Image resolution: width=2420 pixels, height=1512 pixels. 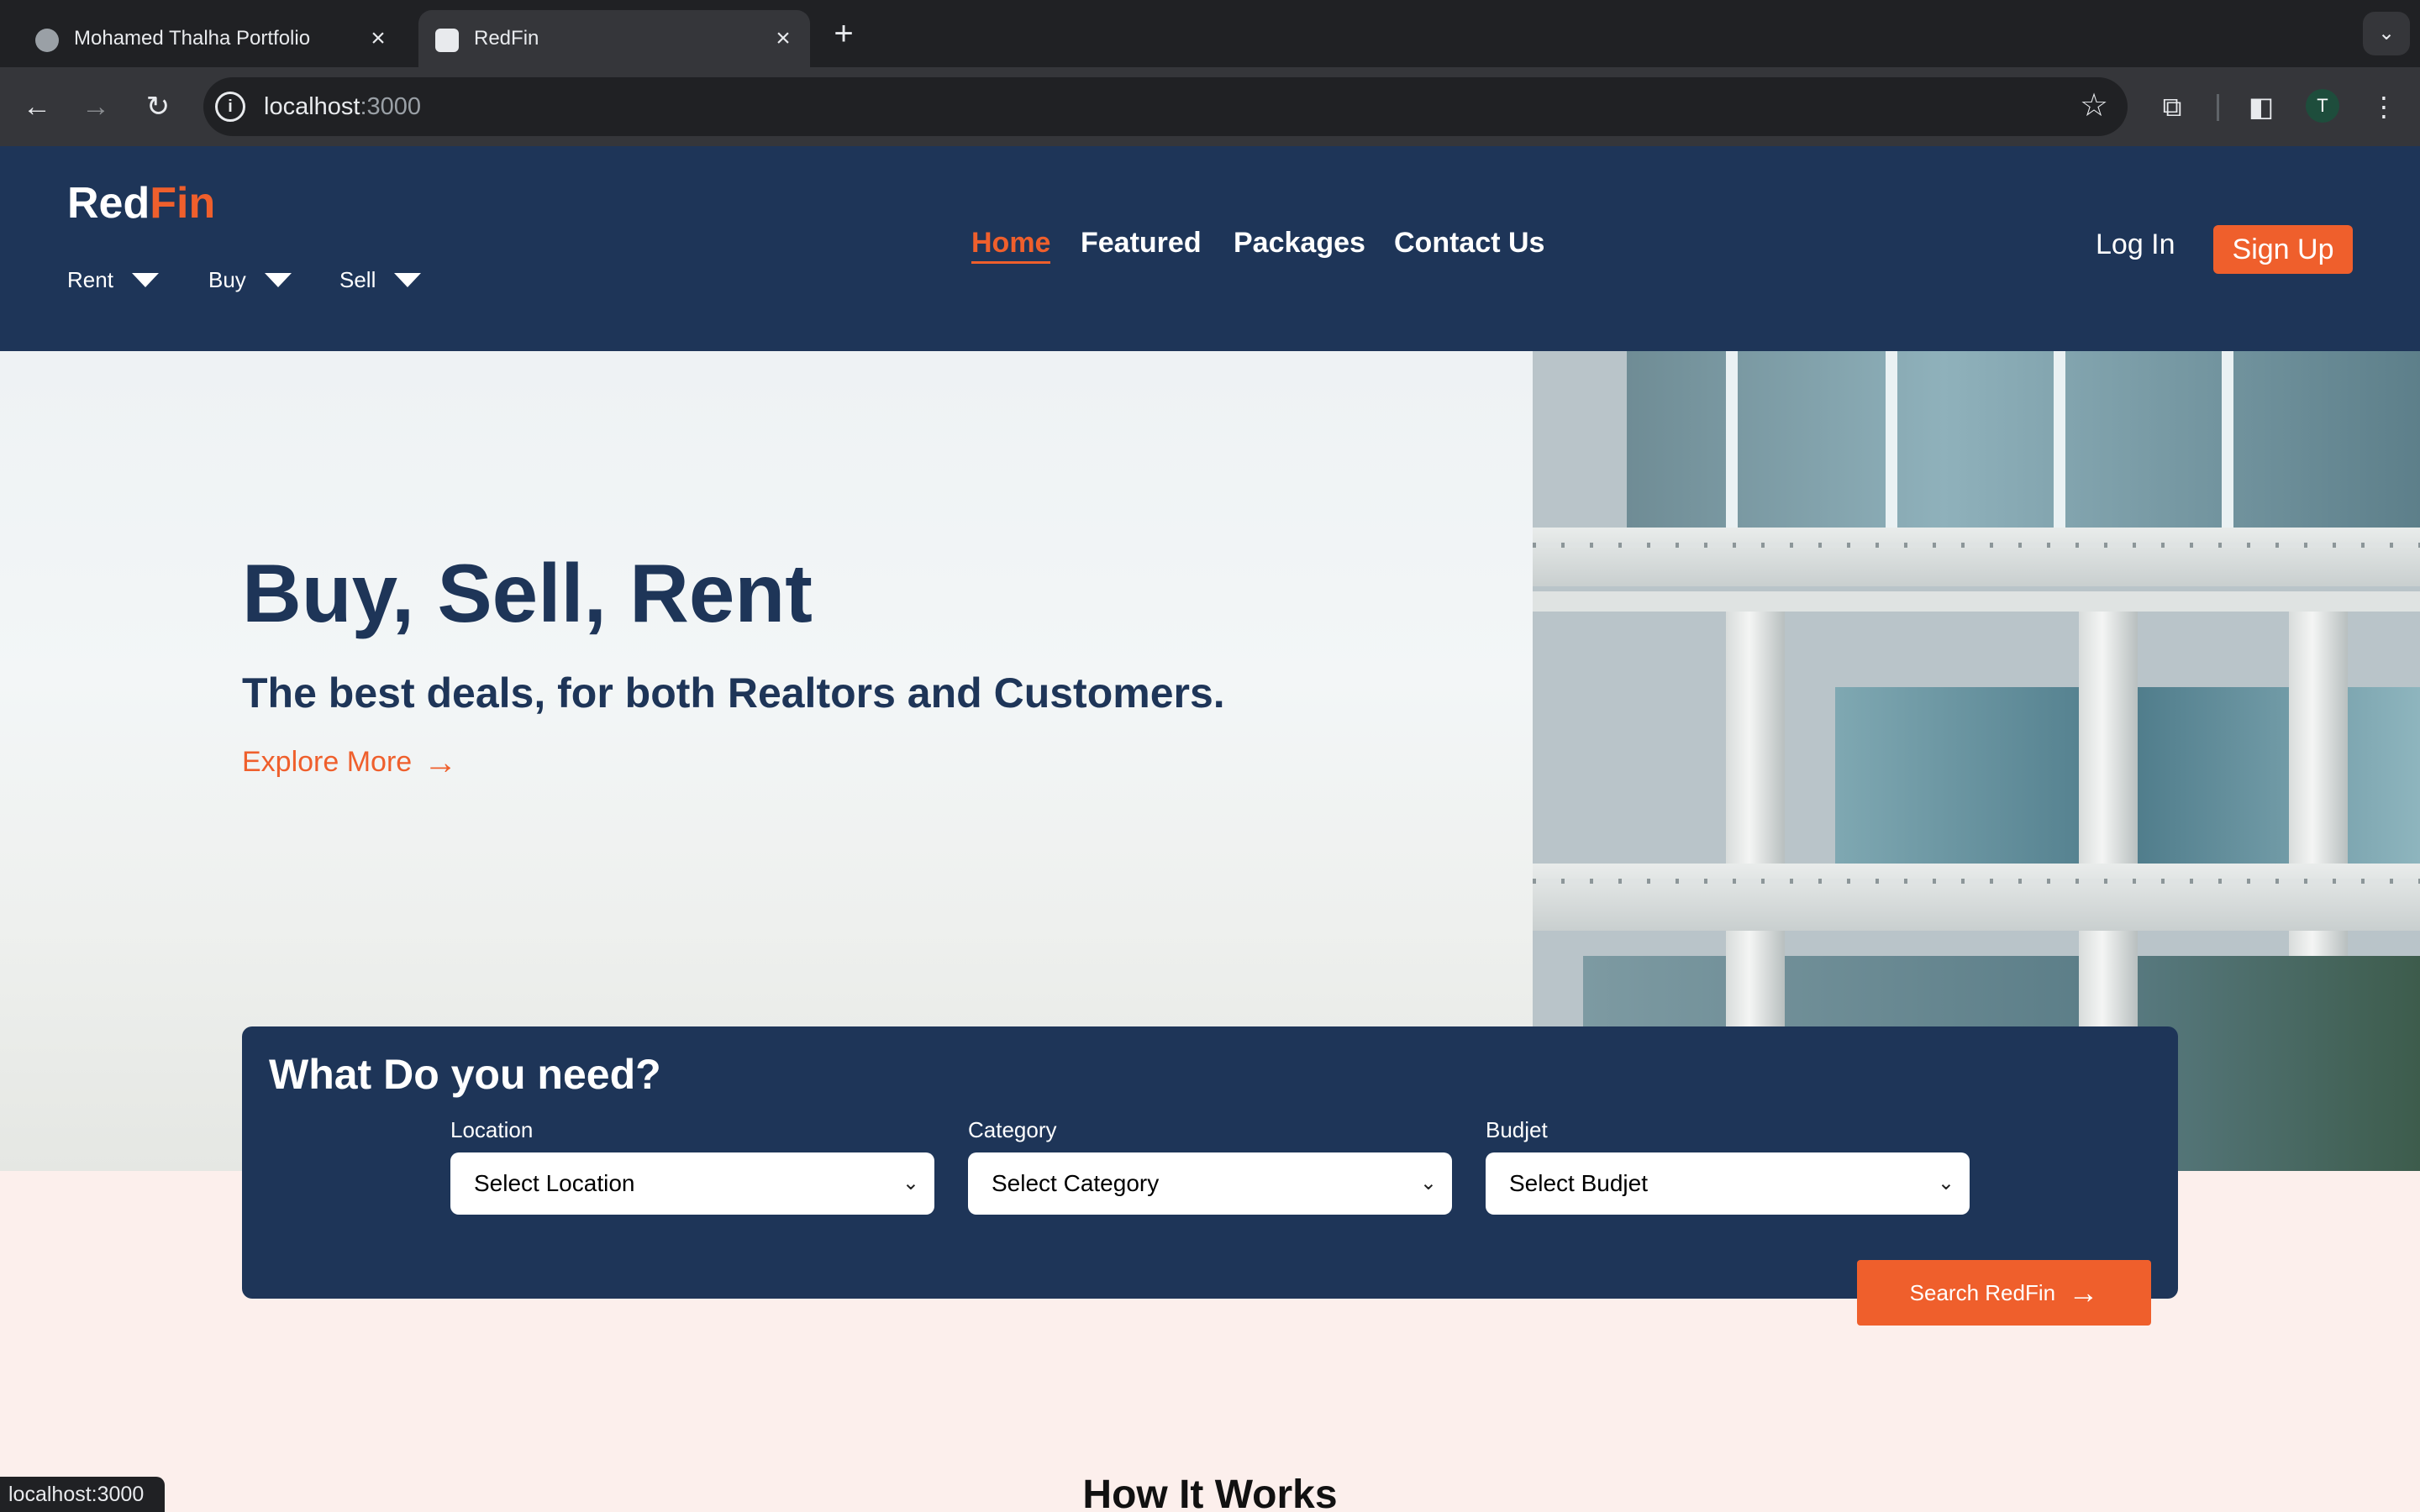 What do you see at coordinates (1141, 243) in the screenshot?
I see `nav-featured: Featured` at bounding box center [1141, 243].